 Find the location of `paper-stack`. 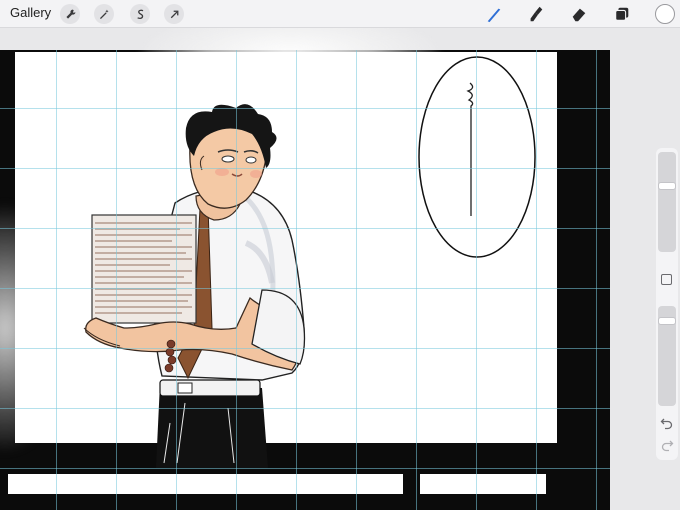

paper-stack is located at coordinates (144, 269).